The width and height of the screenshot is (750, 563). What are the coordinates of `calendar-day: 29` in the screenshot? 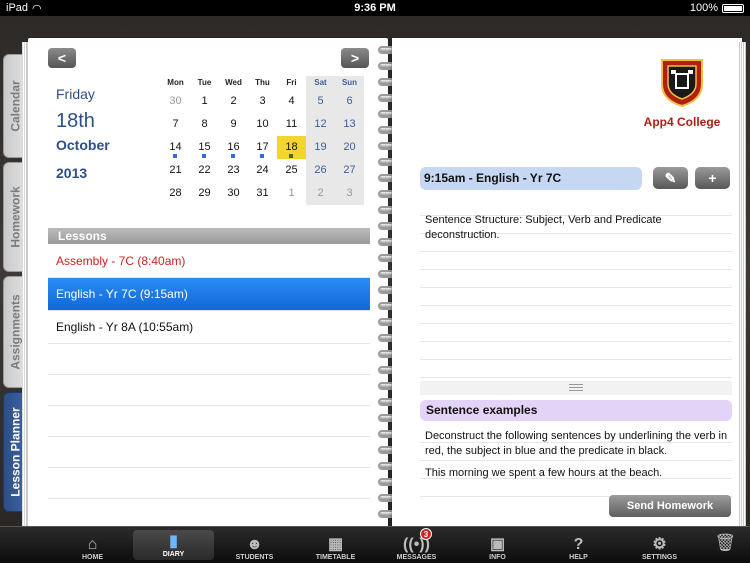 It's located at (204, 193).